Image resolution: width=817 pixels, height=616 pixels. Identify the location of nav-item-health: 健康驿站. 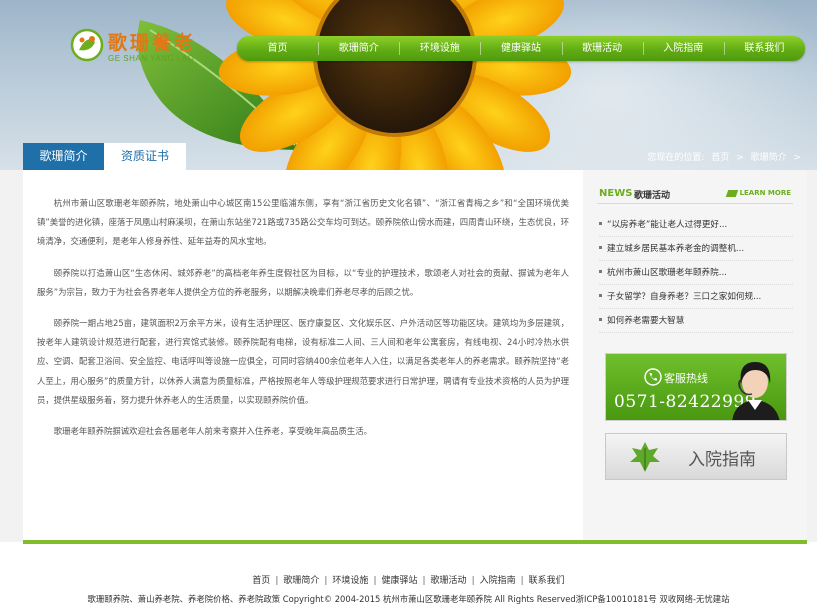
(520, 48).